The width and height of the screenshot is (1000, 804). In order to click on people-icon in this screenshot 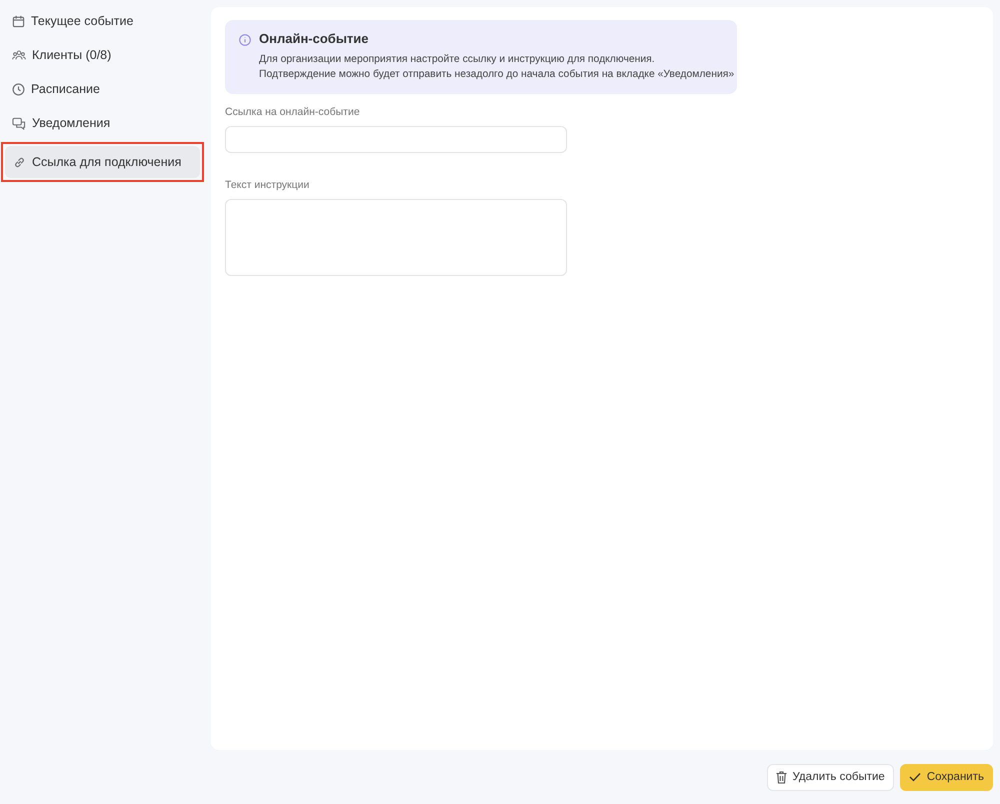, I will do `click(19, 55)`.